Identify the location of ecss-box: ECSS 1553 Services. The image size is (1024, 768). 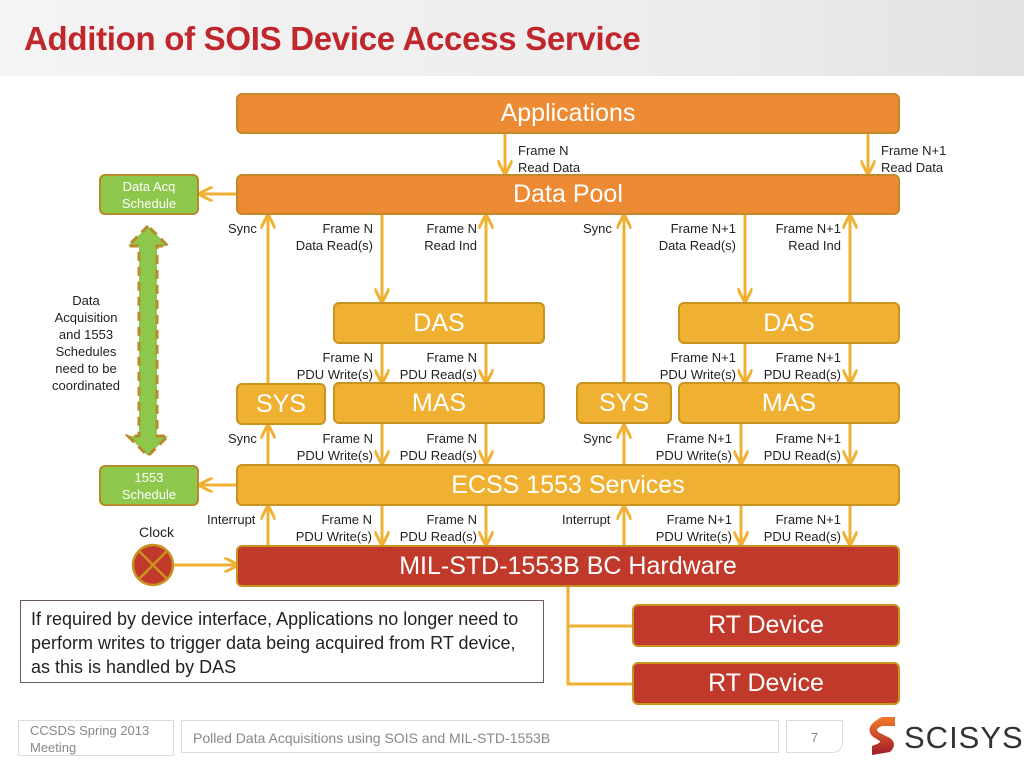
(568, 485).